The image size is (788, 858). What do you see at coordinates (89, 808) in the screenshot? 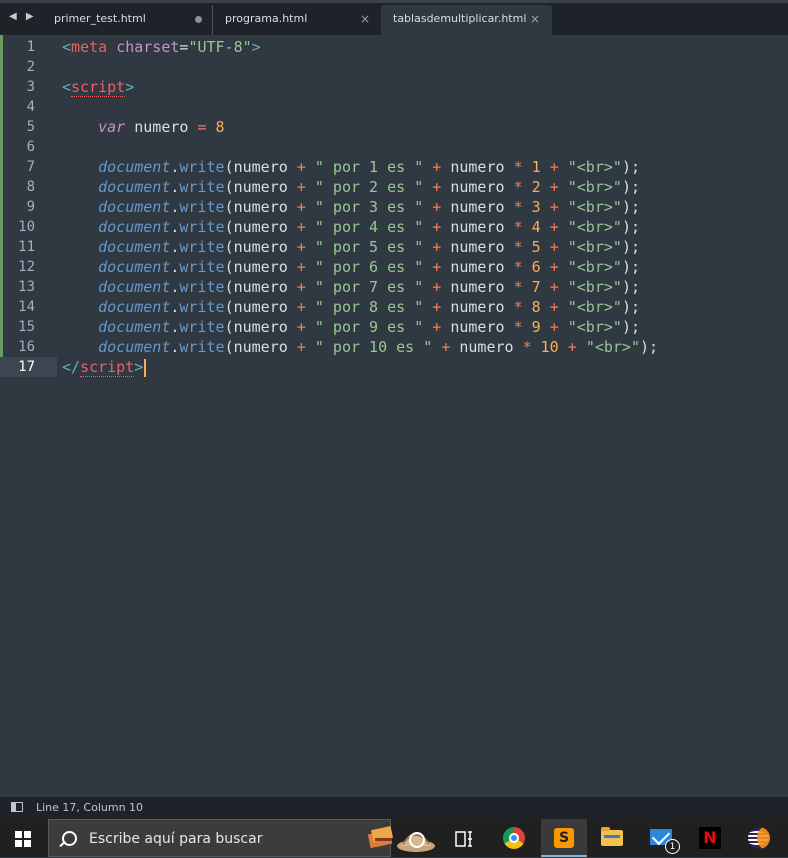
I see `cursor-position: Line 17, Column 10` at bounding box center [89, 808].